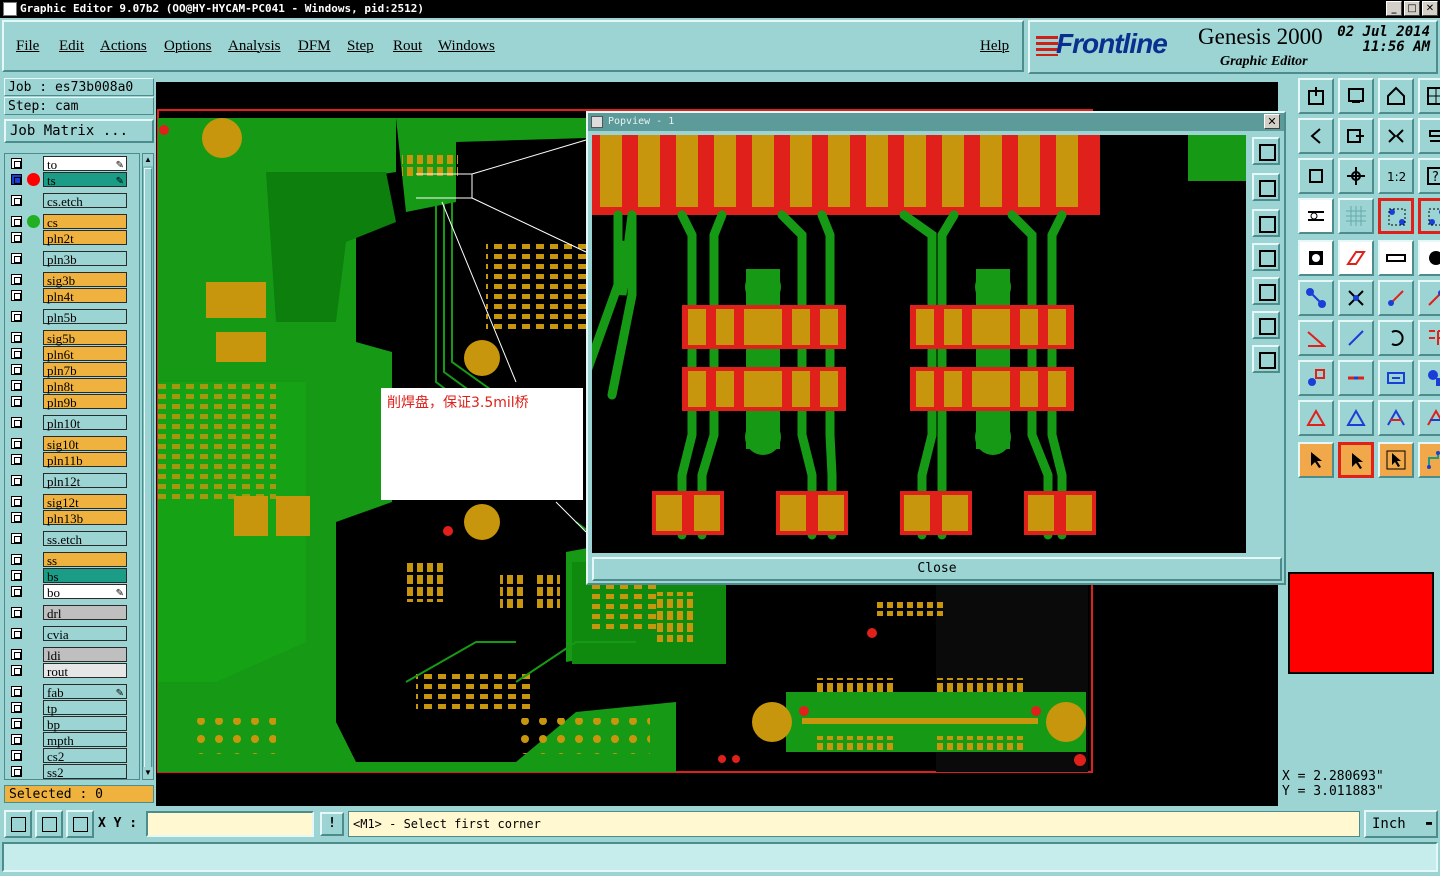  Describe the element at coordinates (67, 655) in the screenshot. I see `layer-row-ldi: ldi` at that location.